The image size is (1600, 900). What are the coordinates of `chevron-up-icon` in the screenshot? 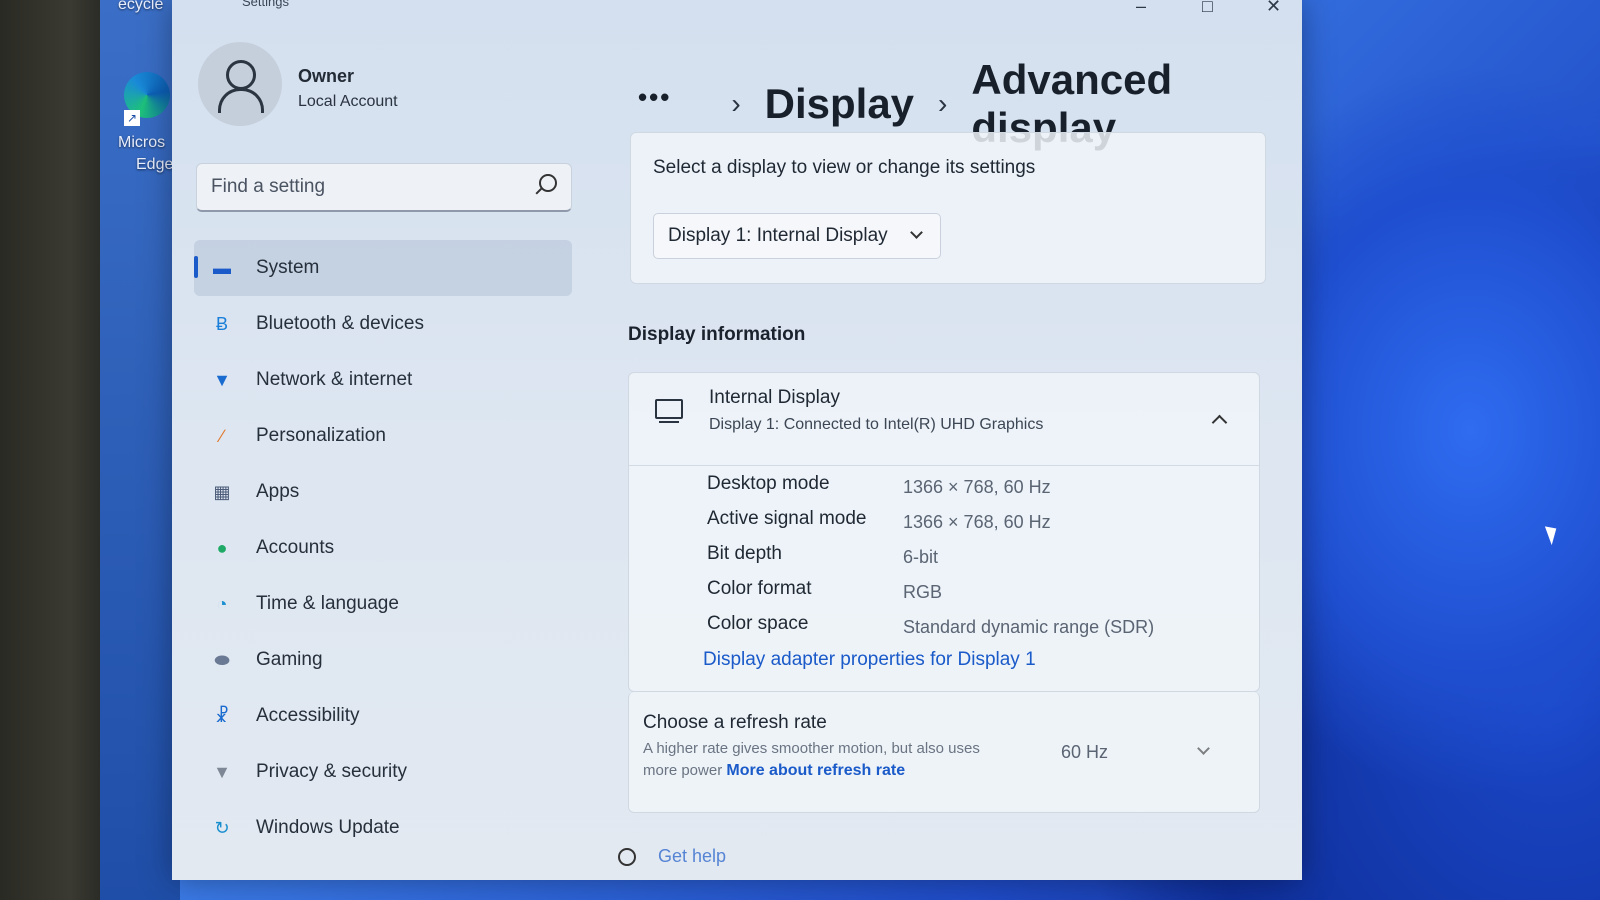 It's located at (1219, 422).